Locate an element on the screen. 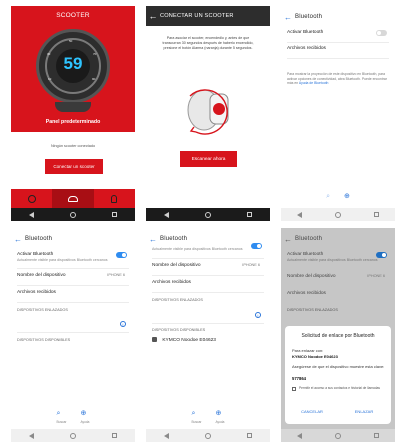  activate-bluetooth-row: Activar Bluetooth is located at coordinates (338, 33).